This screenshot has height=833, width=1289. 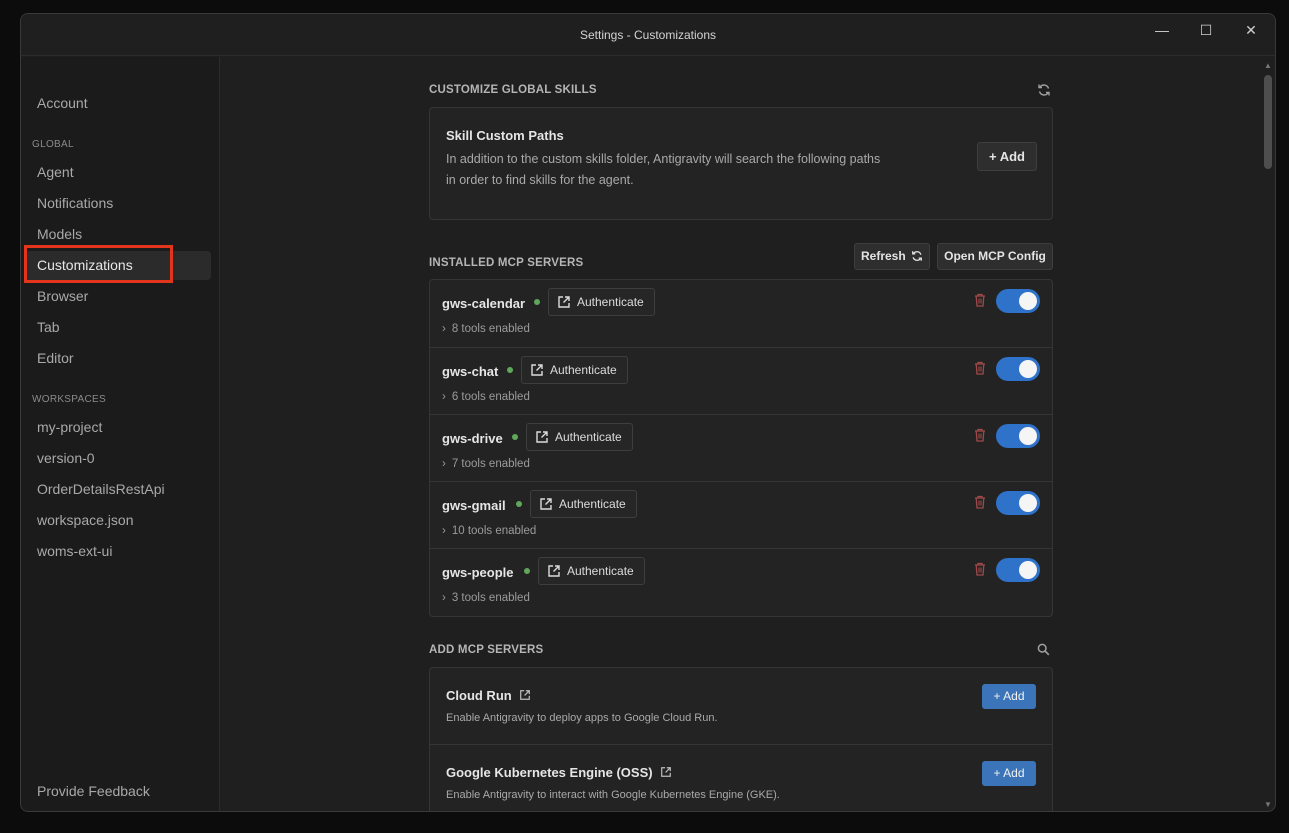 I want to click on sidebar-item-agent: Agent, so click(x=118, y=172).